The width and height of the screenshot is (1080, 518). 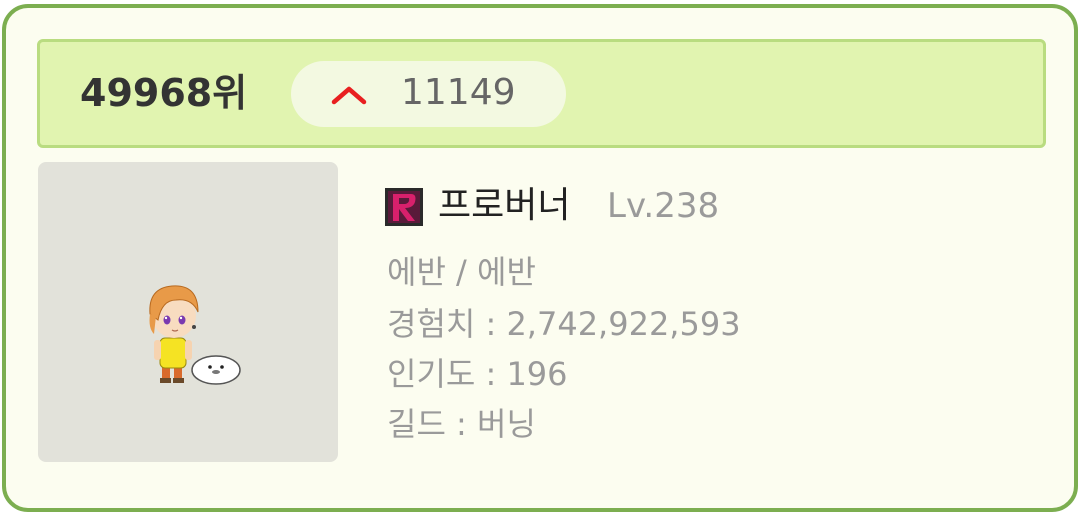 I want to click on experience: 경험치 : 2,742,922,593, so click(x=564, y=324).